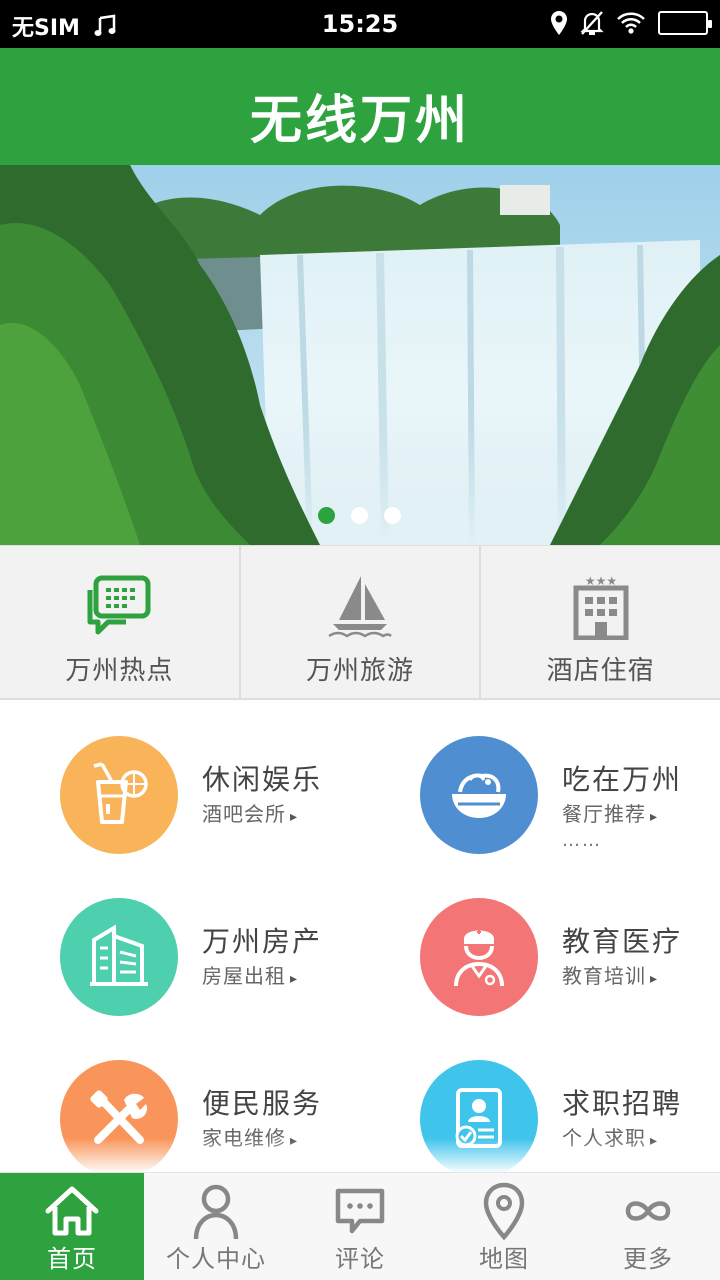 The height and width of the screenshot is (1280, 720). What do you see at coordinates (622, 779) in the screenshot?
I see `category-title: 吃在万州` at bounding box center [622, 779].